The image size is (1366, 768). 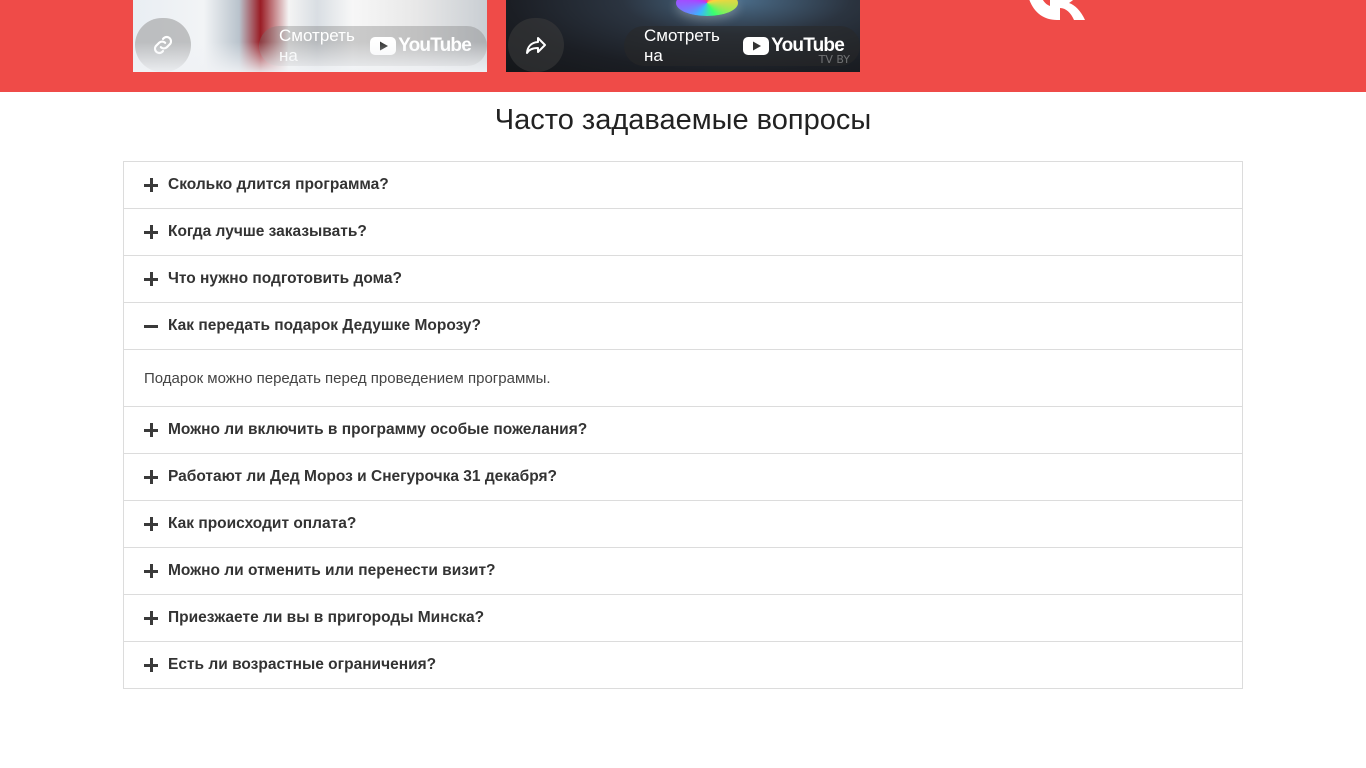 I want to click on disco-light-thumbnail, so click(x=707, y=8).